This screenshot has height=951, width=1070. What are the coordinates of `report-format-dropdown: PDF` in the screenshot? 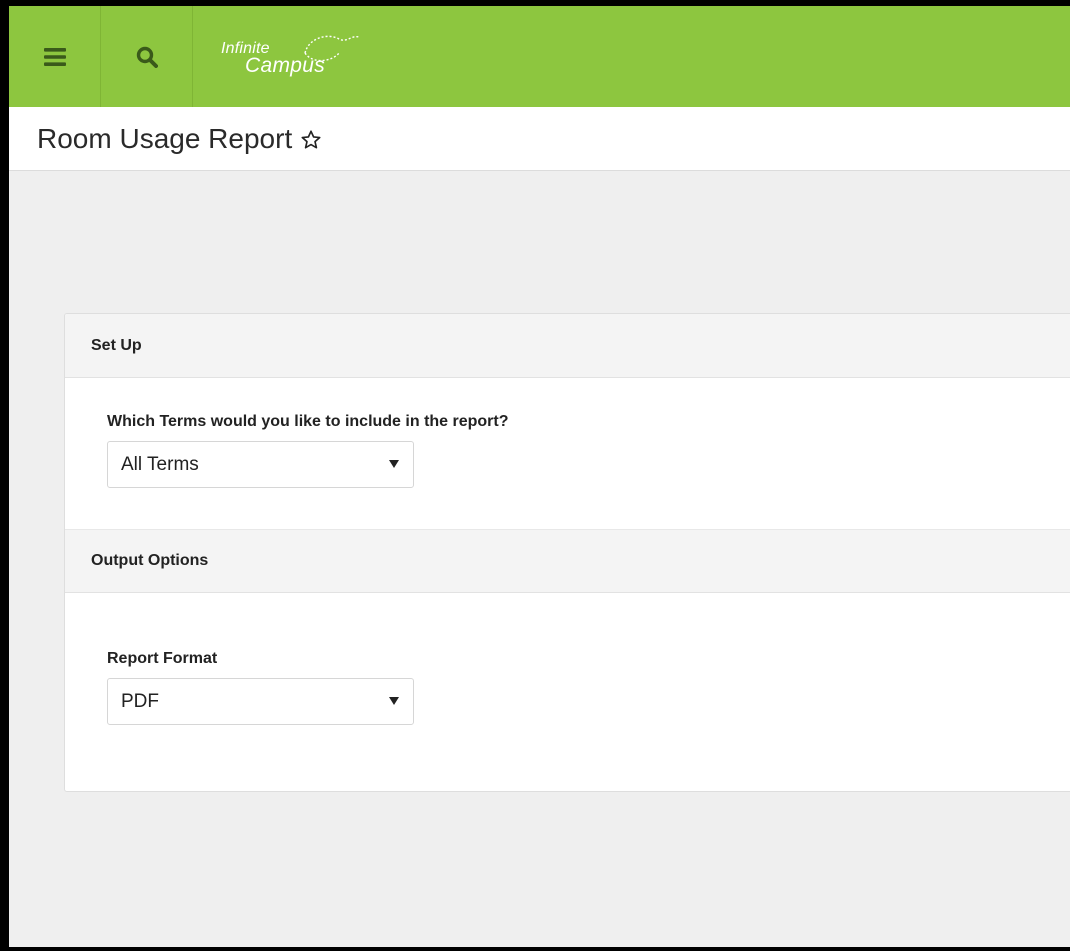 It's located at (260, 701).